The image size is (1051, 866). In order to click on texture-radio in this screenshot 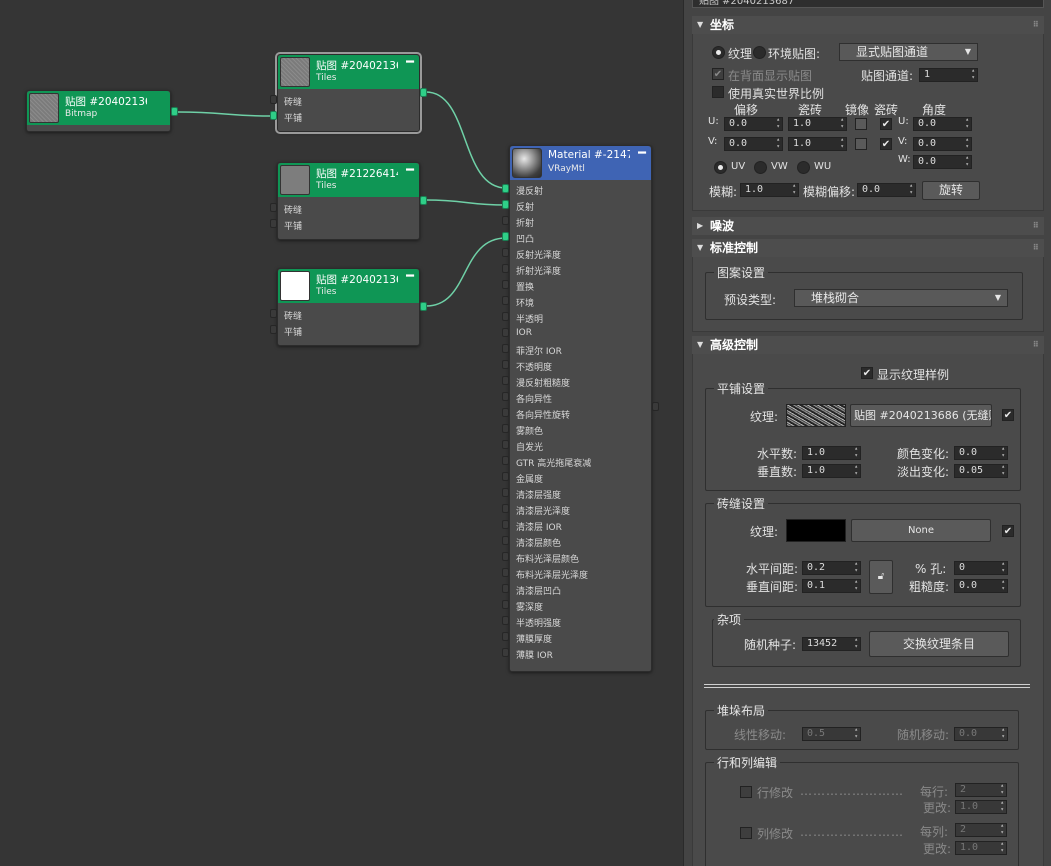, I will do `click(718, 52)`.